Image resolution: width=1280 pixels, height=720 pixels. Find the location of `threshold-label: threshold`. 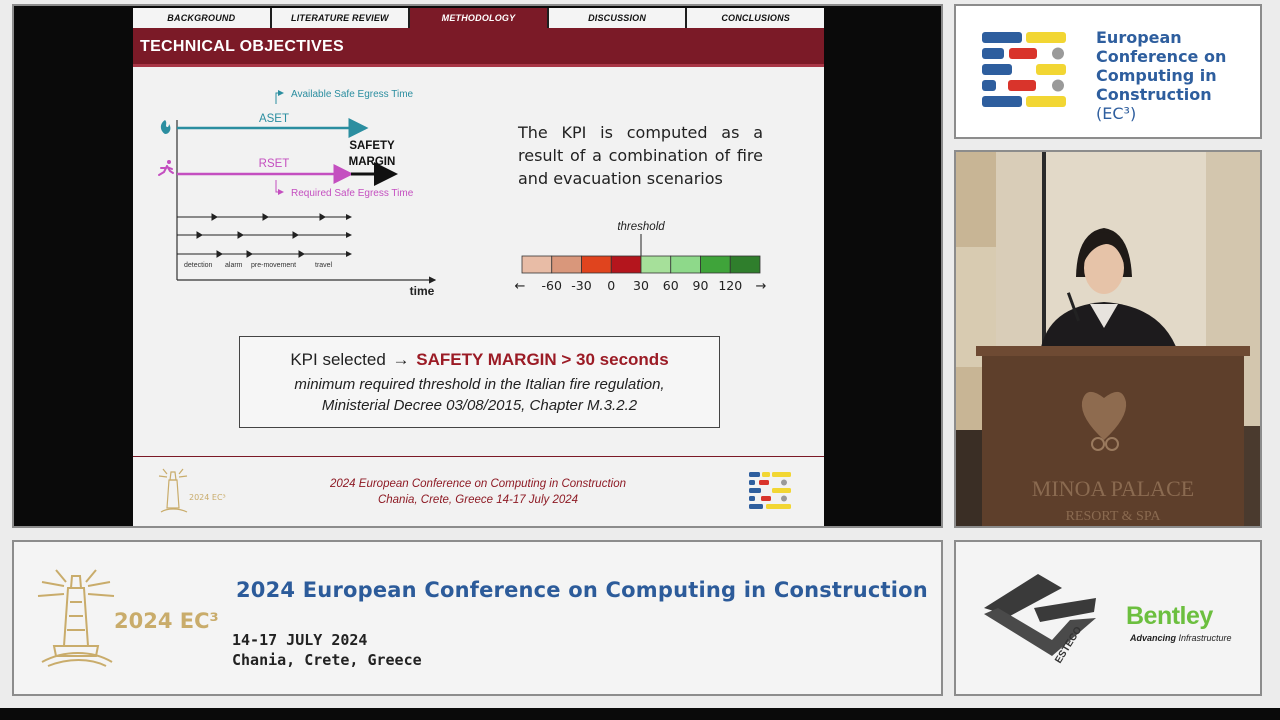

threshold-label: threshold is located at coordinates (641, 227).